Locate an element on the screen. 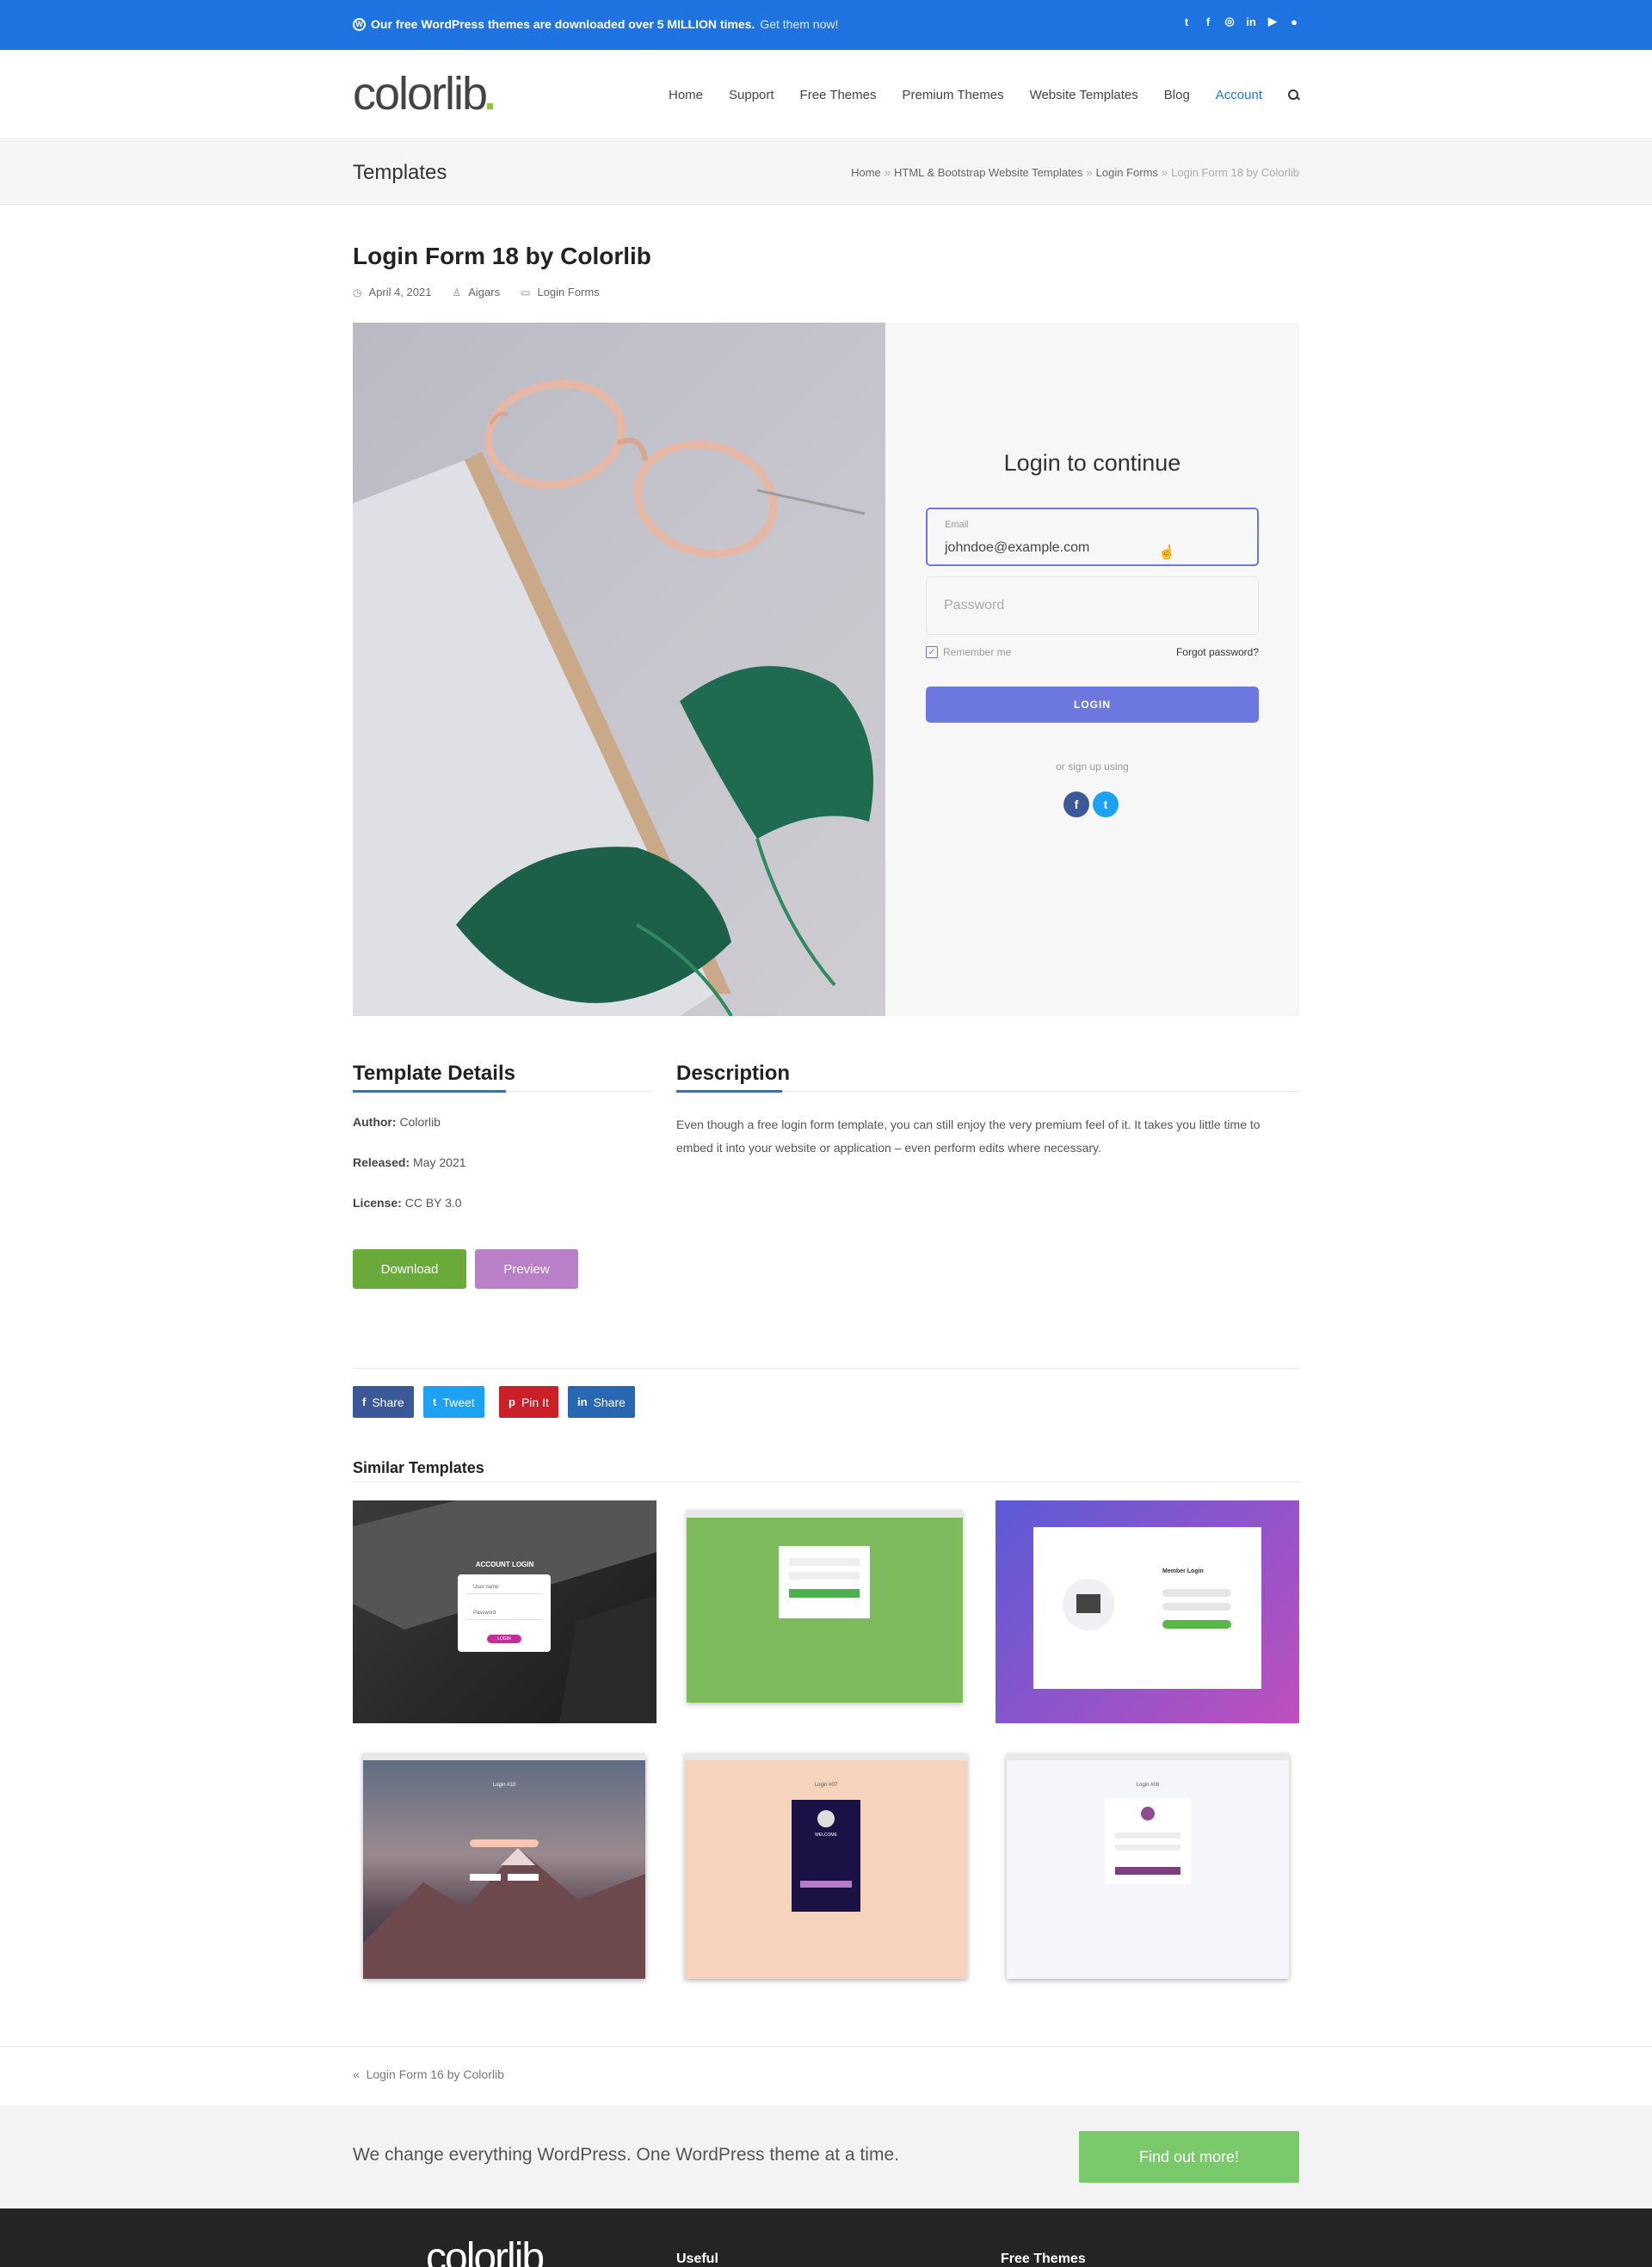  thumb-monitor-icon is located at coordinates (1088, 1604).